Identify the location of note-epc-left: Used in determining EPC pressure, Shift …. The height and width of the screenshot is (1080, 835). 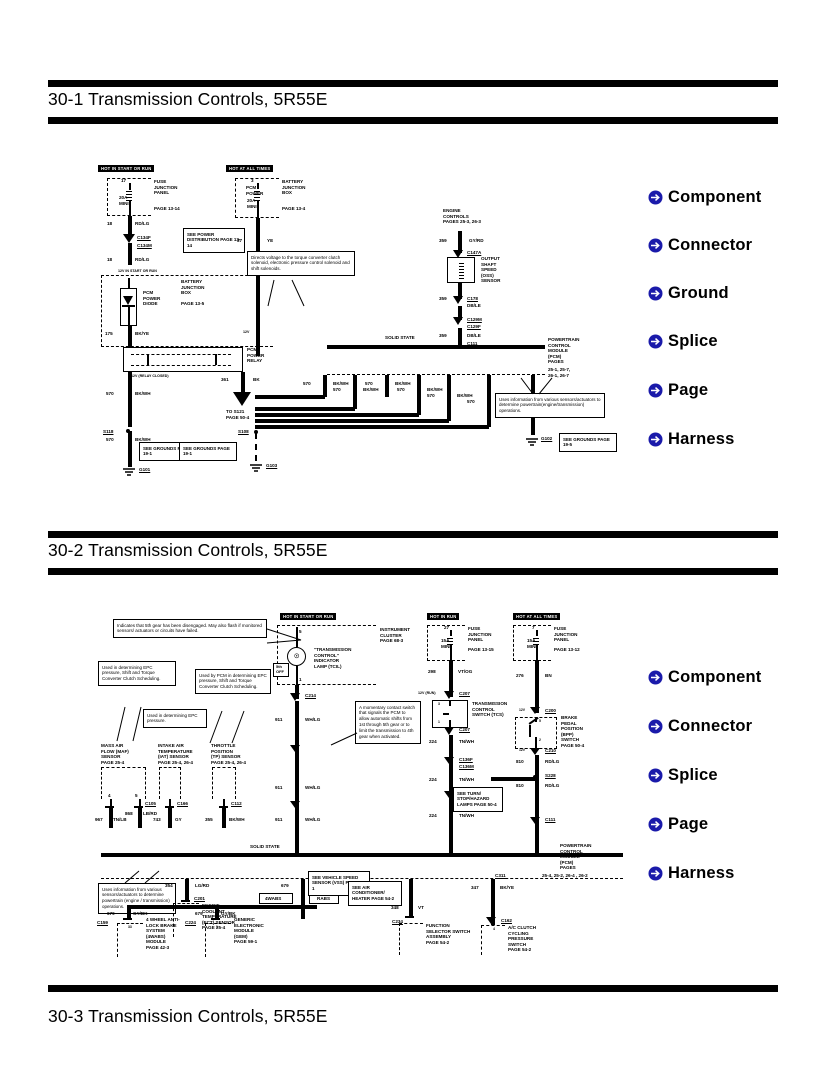
(137, 673).